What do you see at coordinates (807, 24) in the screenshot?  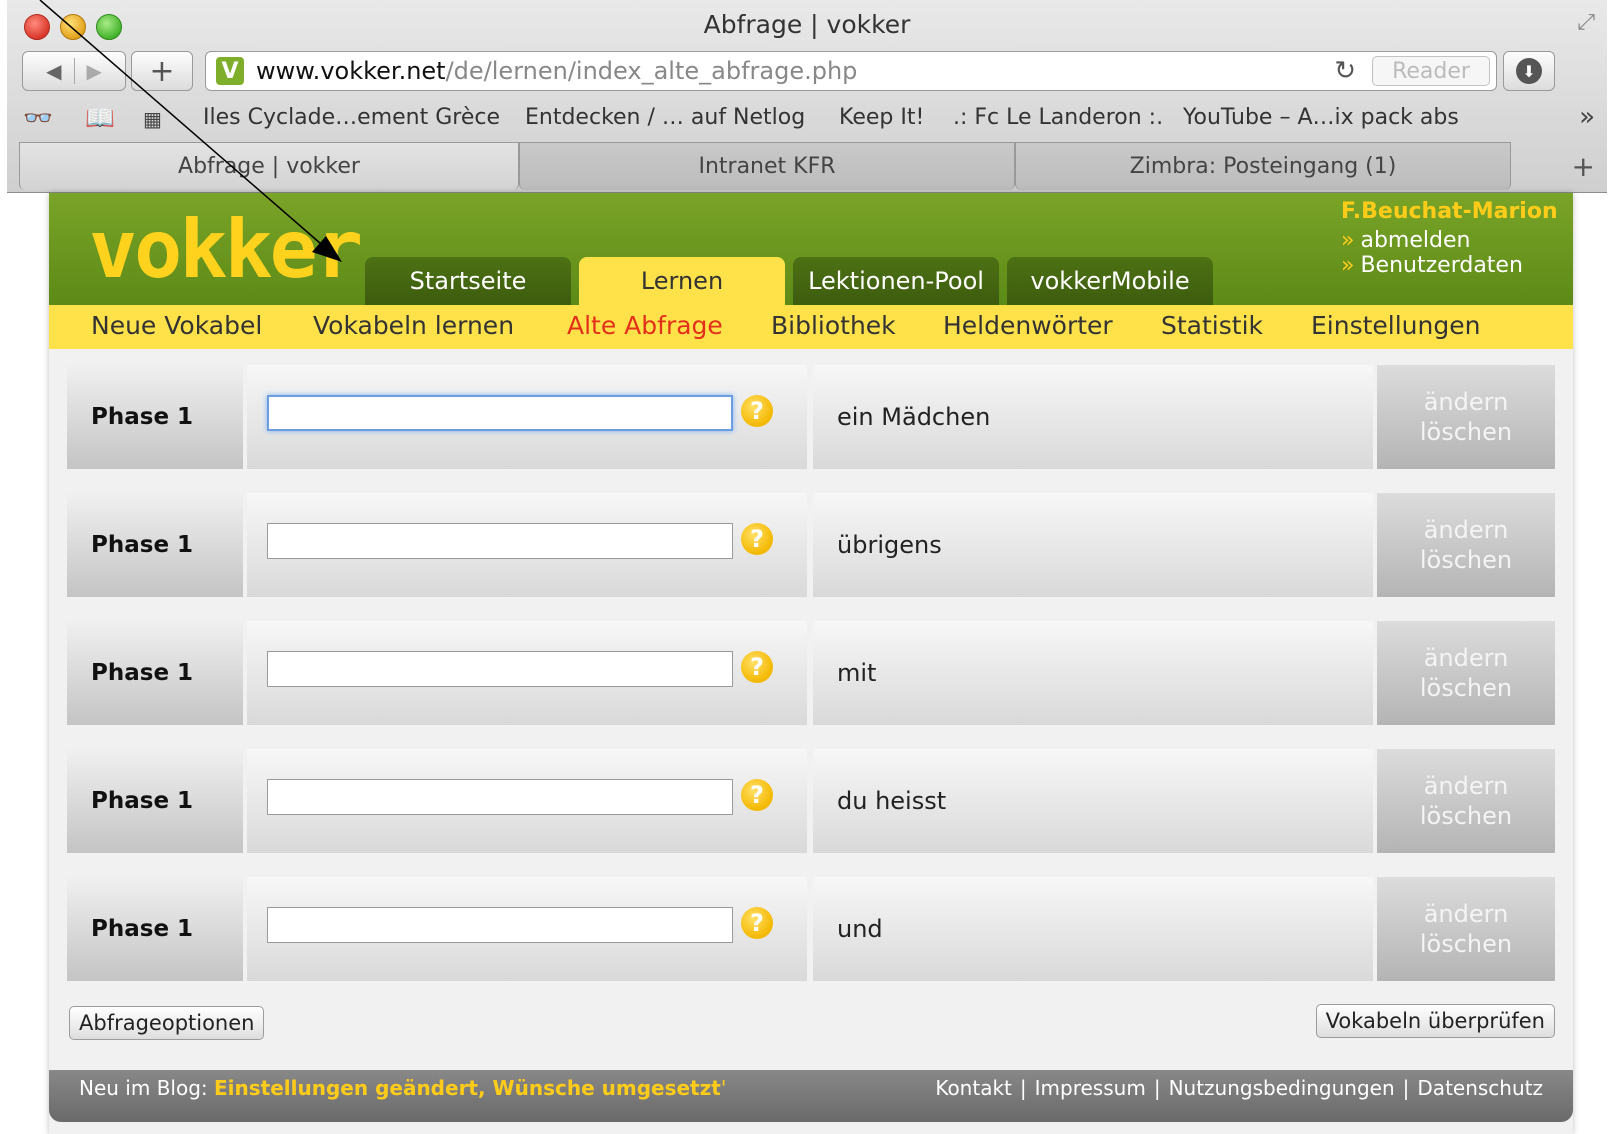 I see `window-title: Abfrage | vokker` at bounding box center [807, 24].